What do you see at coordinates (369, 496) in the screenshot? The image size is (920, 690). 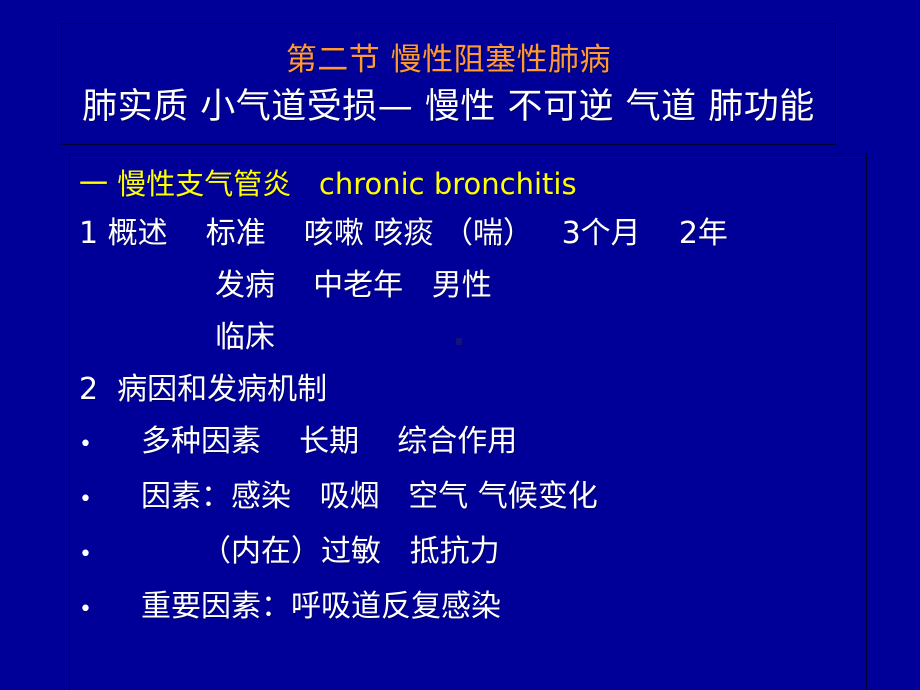 I see `list-item-label: 因素：感染 吸烟 空气 气候变化` at bounding box center [369, 496].